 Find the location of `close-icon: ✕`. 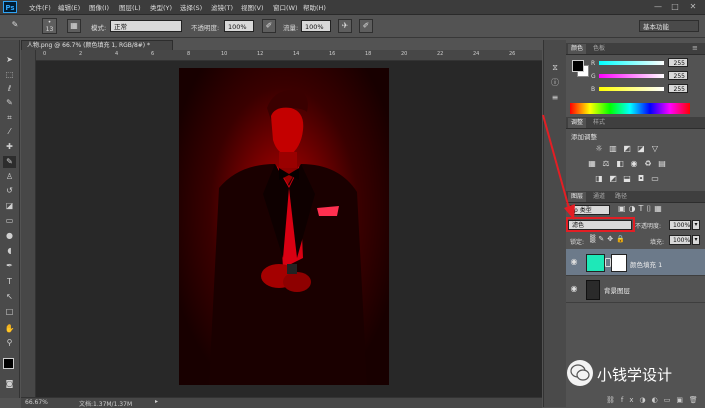

close-icon: ✕ is located at coordinates (693, 6).